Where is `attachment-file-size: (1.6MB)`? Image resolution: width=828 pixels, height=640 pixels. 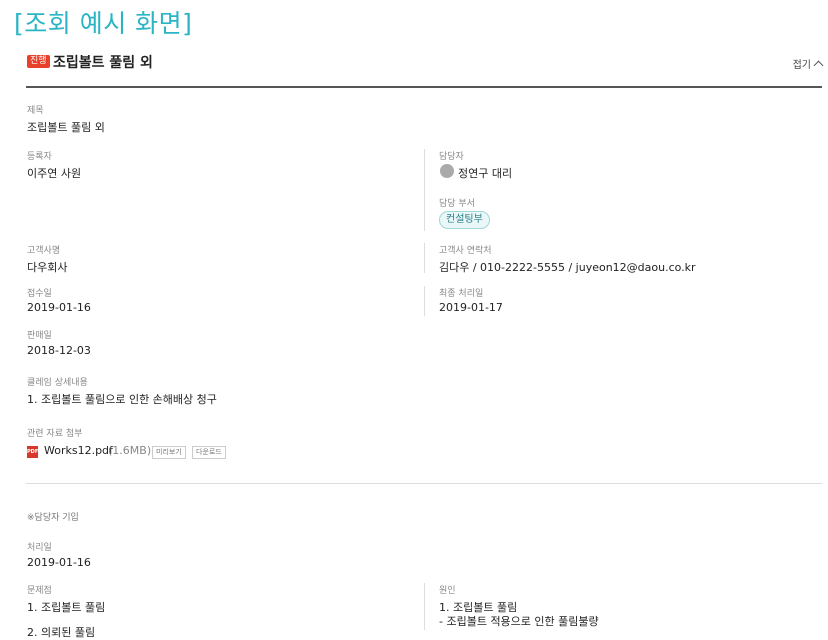 attachment-file-size: (1.6MB) is located at coordinates (130, 450).